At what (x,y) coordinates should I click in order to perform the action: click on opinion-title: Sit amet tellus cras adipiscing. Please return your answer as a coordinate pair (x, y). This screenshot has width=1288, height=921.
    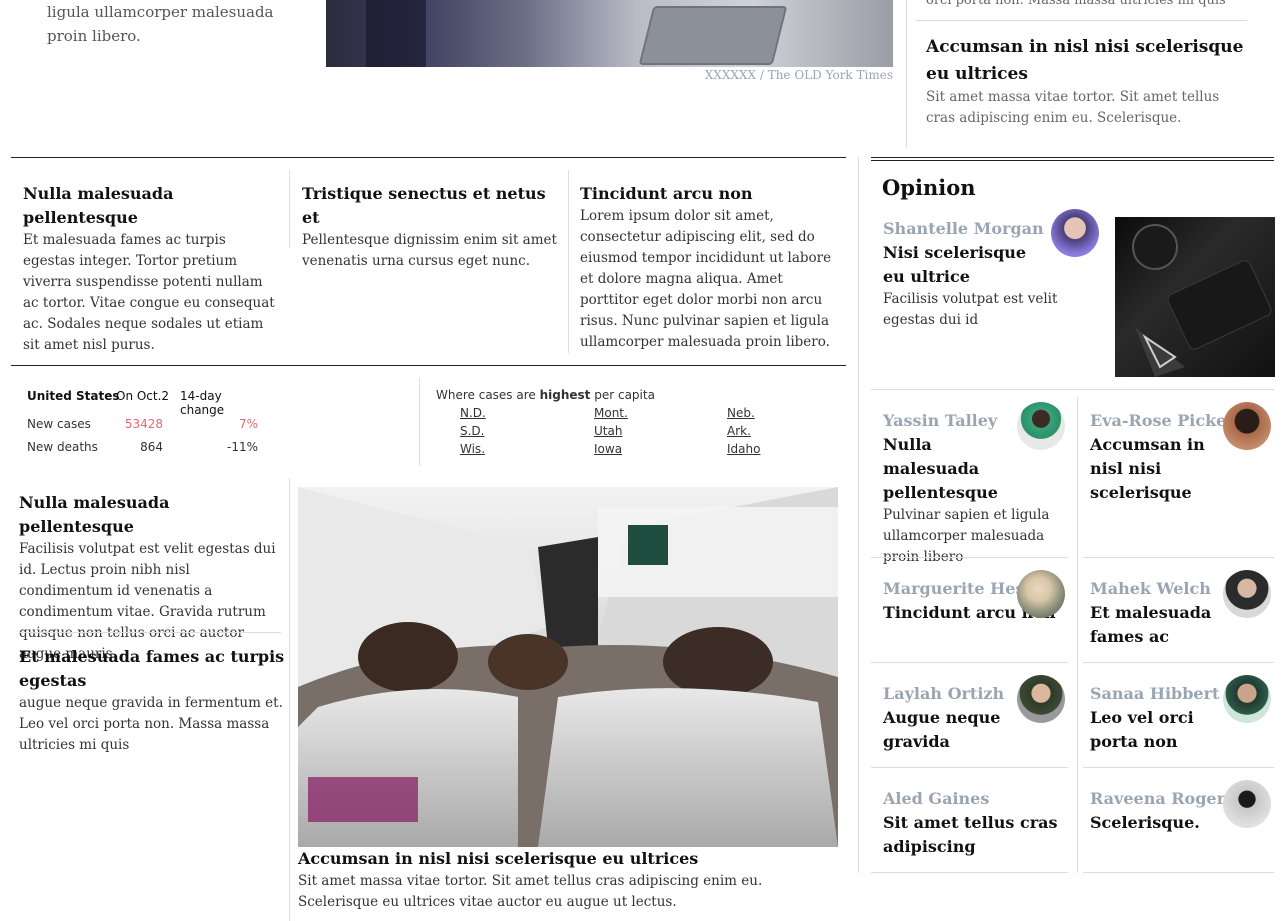
    Looking at the image, I should click on (970, 835).